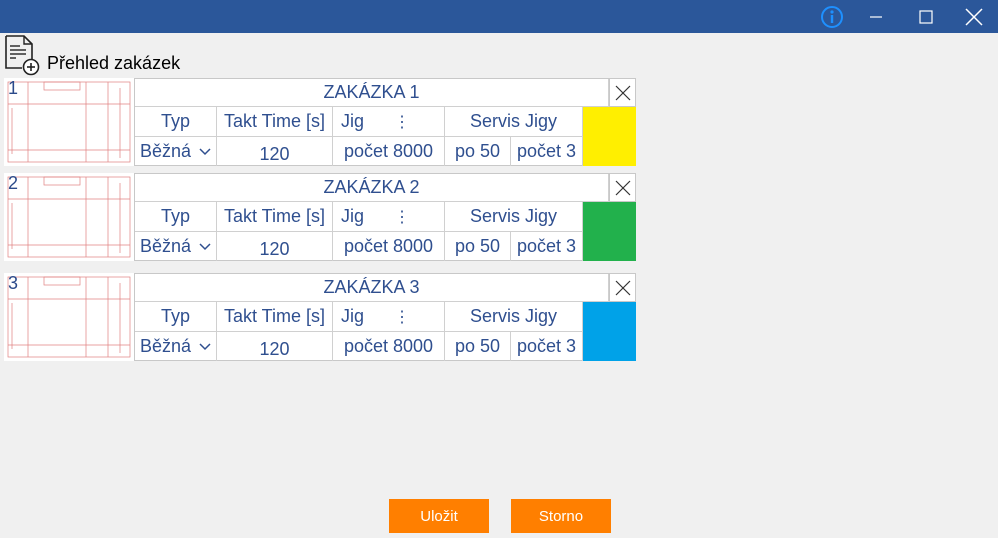 The height and width of the screenshot is (538, 998). I want to click on order-number: 2, so click(13, 183).